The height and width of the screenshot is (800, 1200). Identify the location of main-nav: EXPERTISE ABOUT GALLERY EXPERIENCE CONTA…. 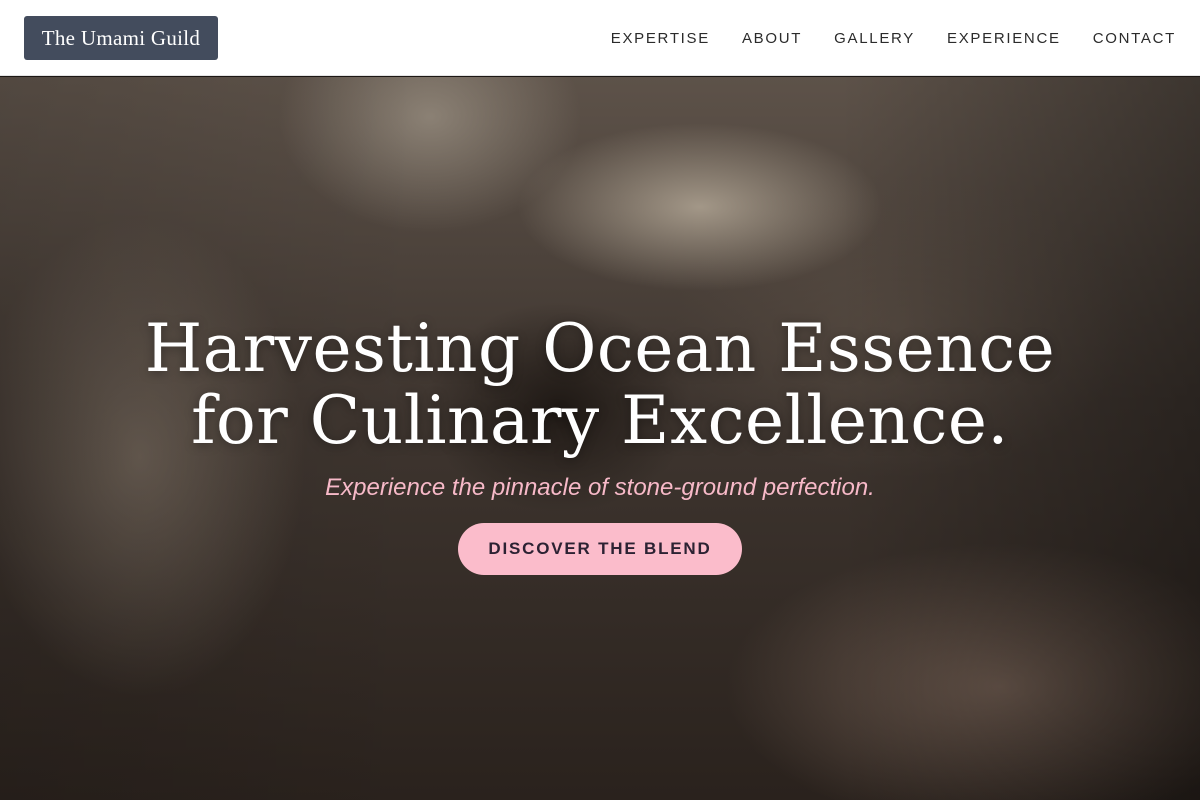
(893, 38).